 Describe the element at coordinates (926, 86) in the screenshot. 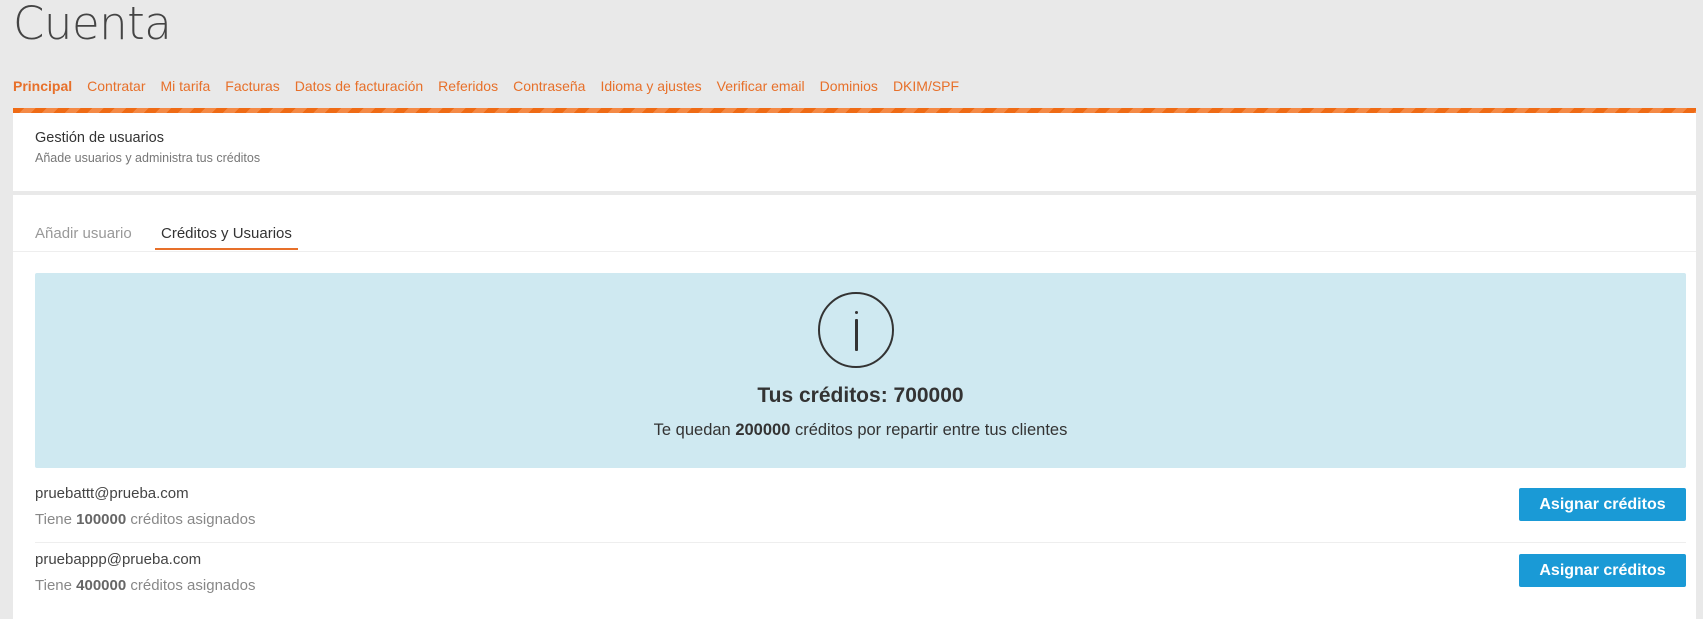

I see `nav-dkim-spf: DKIM/SPF` at that location.